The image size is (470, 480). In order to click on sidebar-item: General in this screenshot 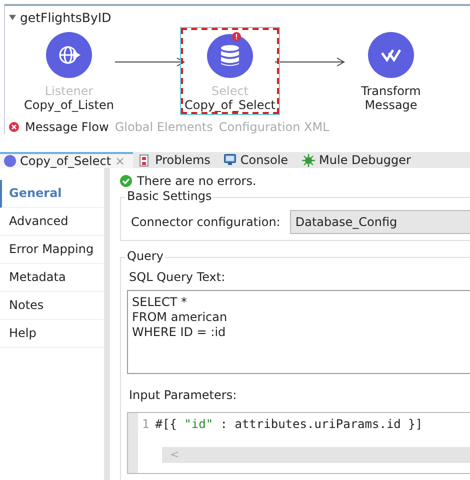, I will do `click(52, 194)`.